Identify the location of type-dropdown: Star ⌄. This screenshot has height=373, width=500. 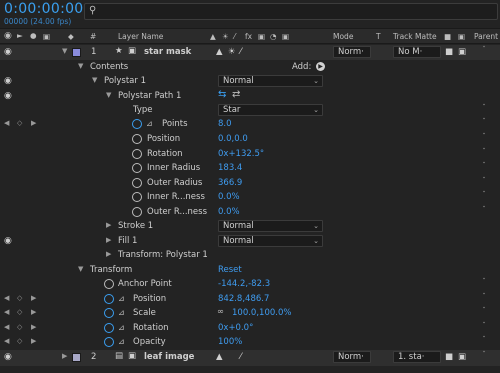
(270, 110).